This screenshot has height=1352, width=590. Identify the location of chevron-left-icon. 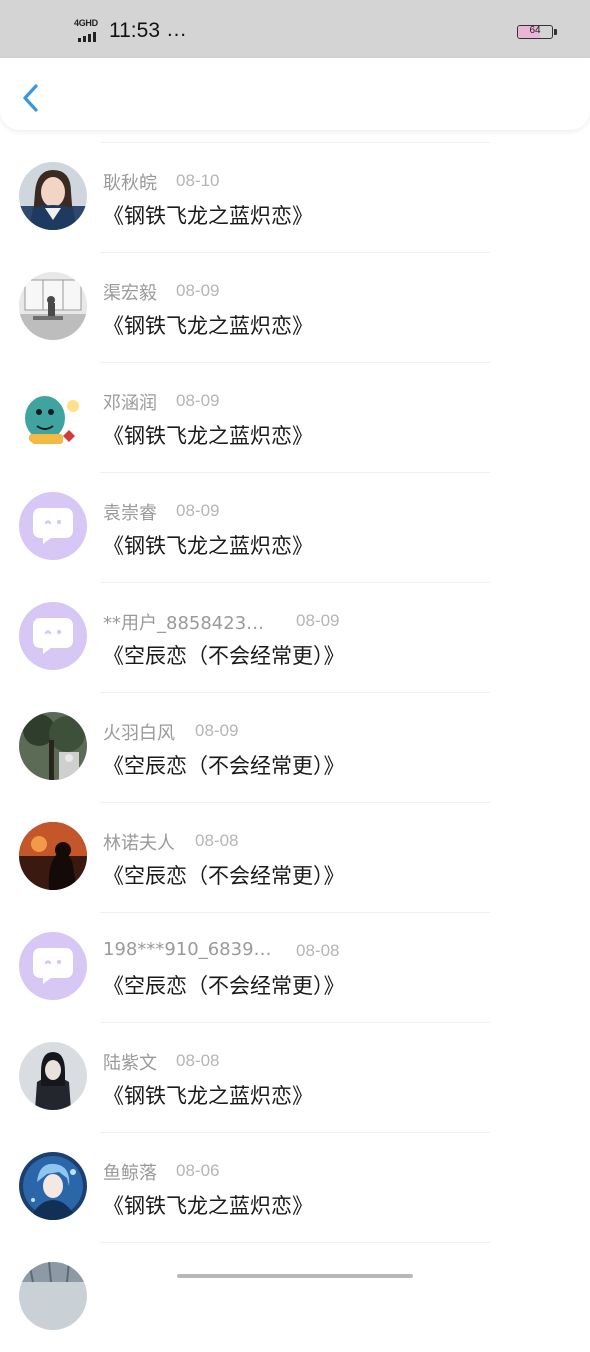
(30, 98).